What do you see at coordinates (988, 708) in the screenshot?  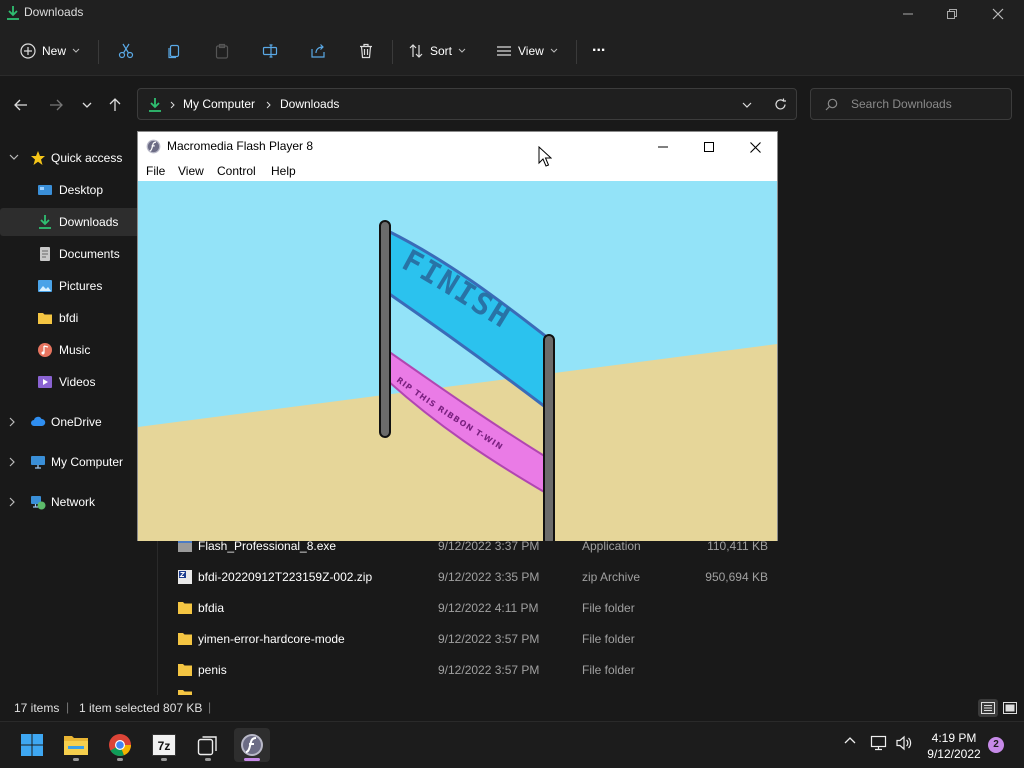 I see `details-view-button` at bounding box center [988, 708].